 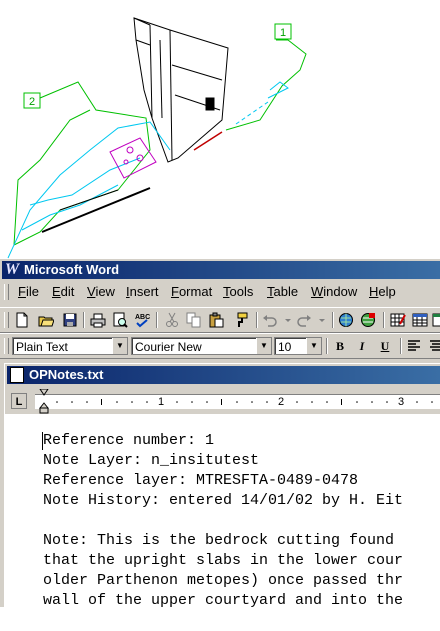 I want to click on cad-base-wall, so click(x=132, y=182).